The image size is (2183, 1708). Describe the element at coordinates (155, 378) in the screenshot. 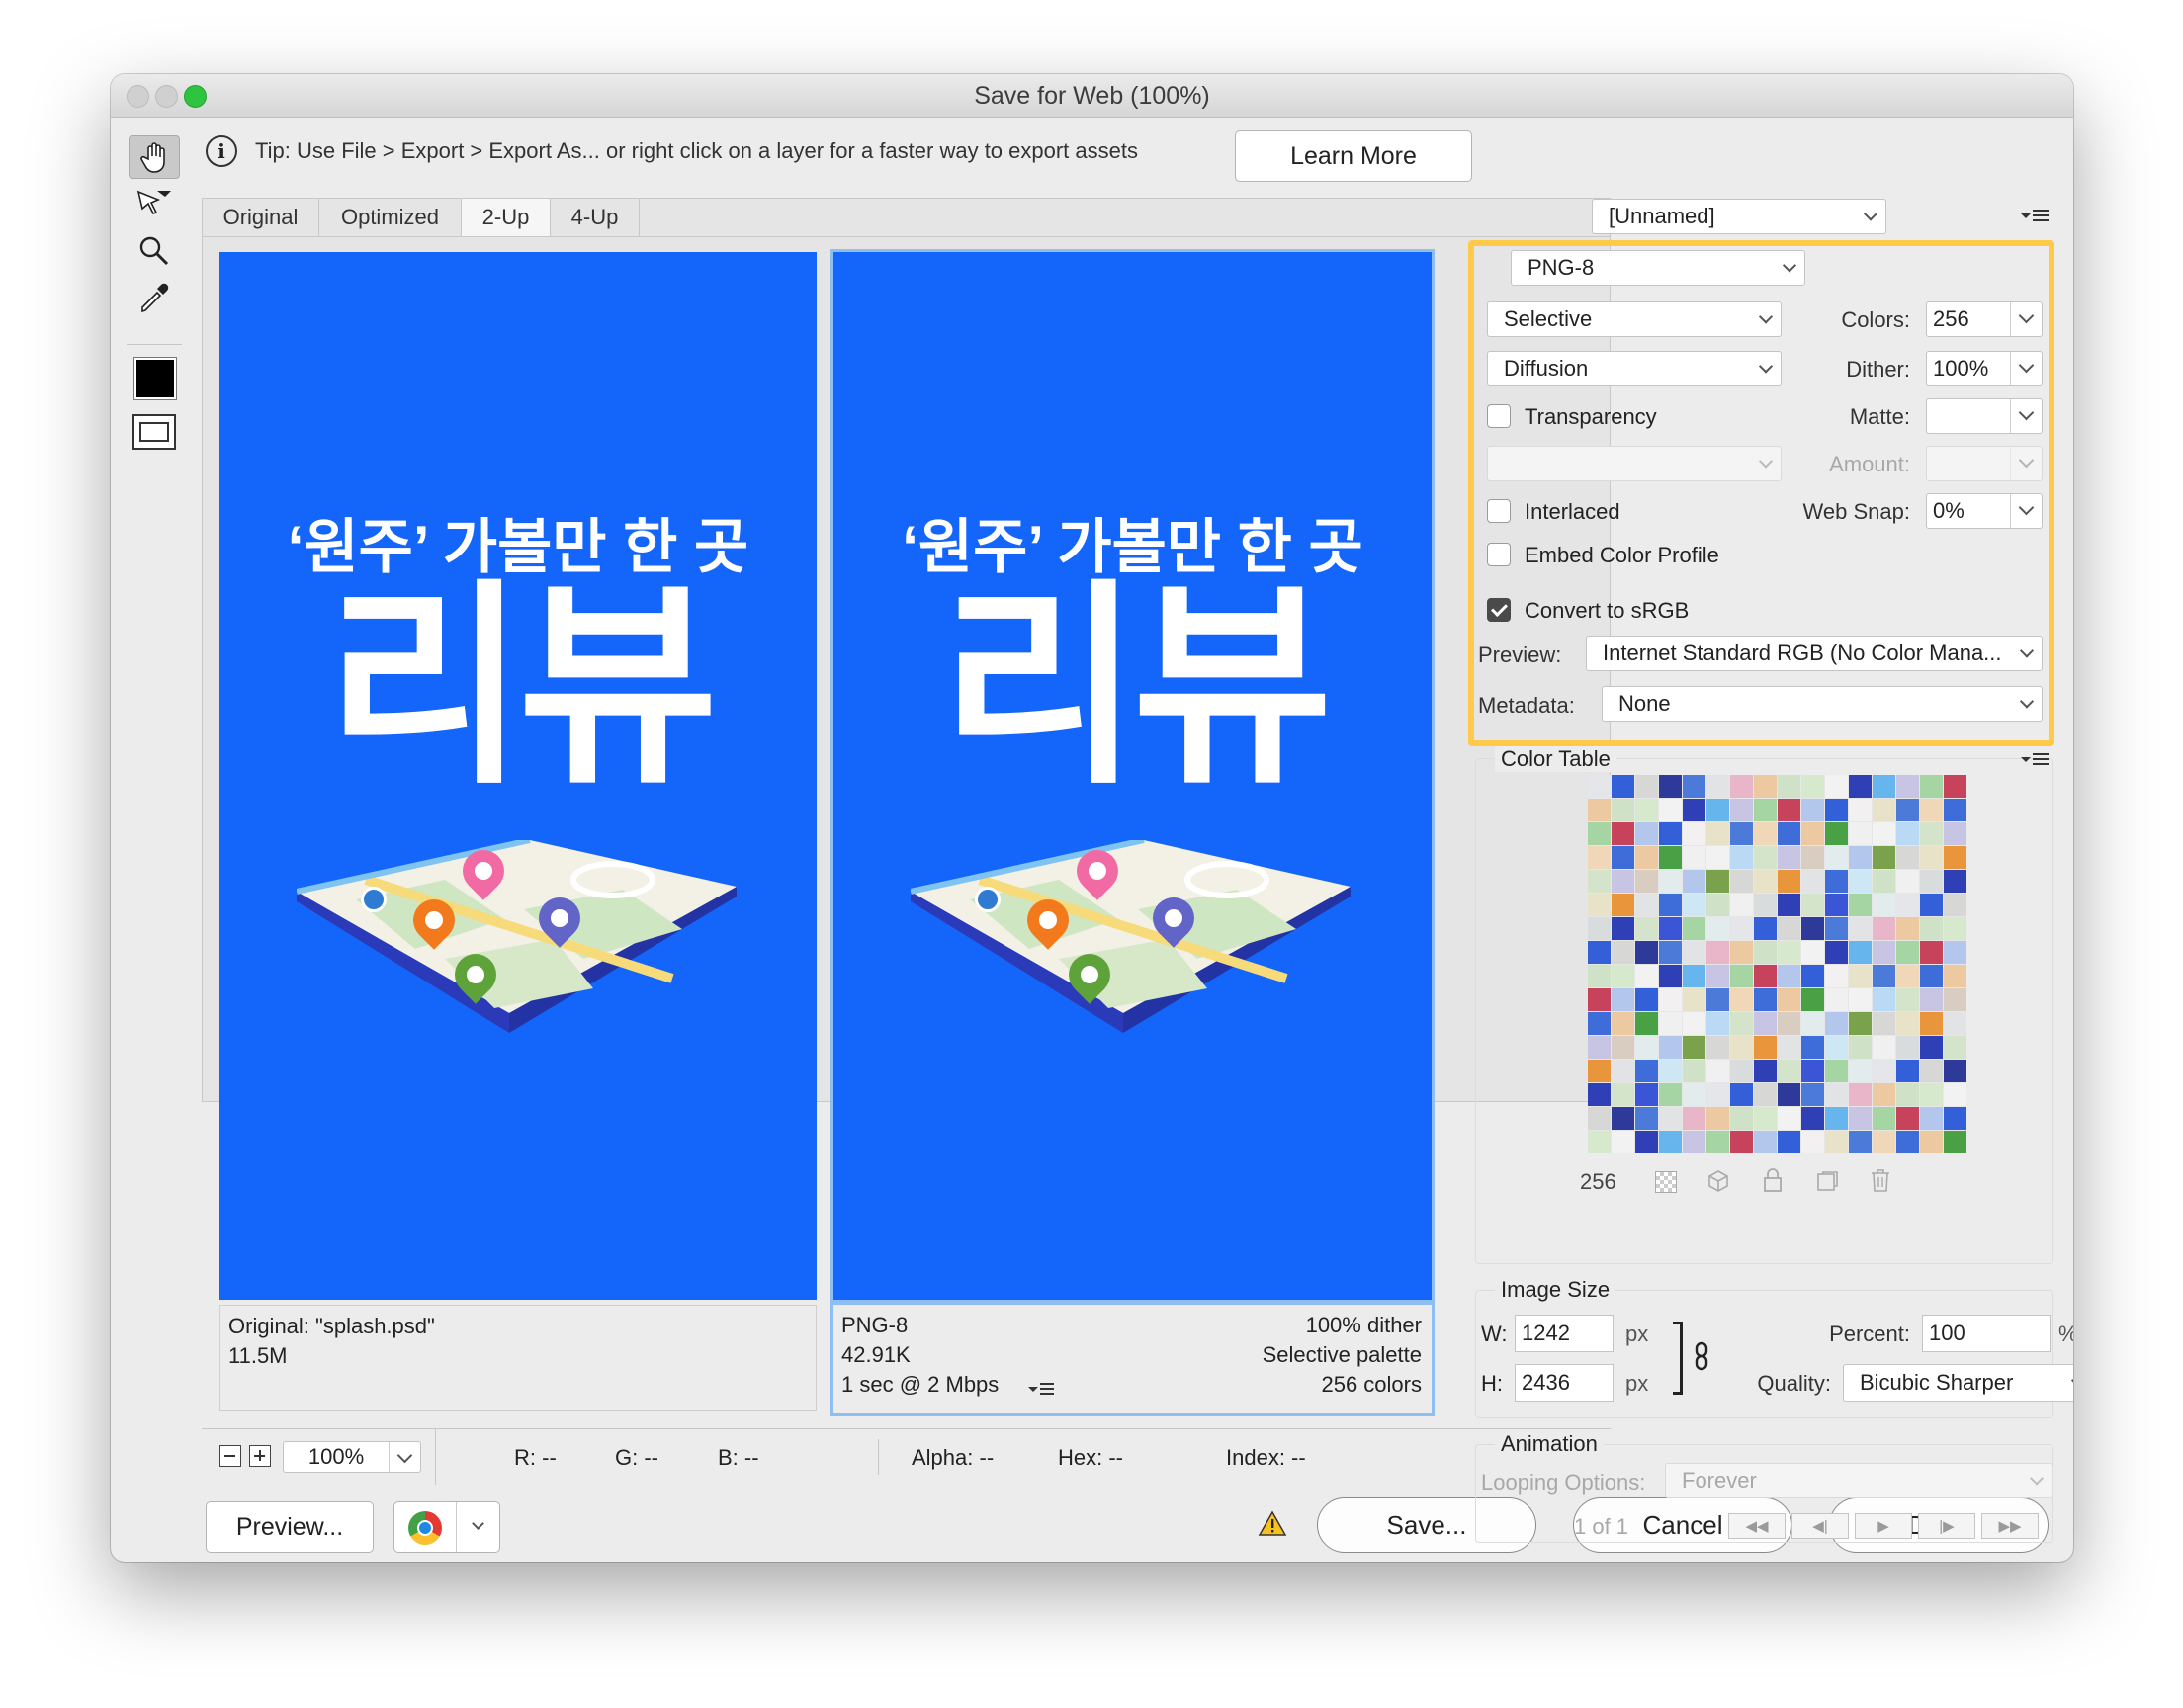

I see `eyedropper-color-swatch` at that location.